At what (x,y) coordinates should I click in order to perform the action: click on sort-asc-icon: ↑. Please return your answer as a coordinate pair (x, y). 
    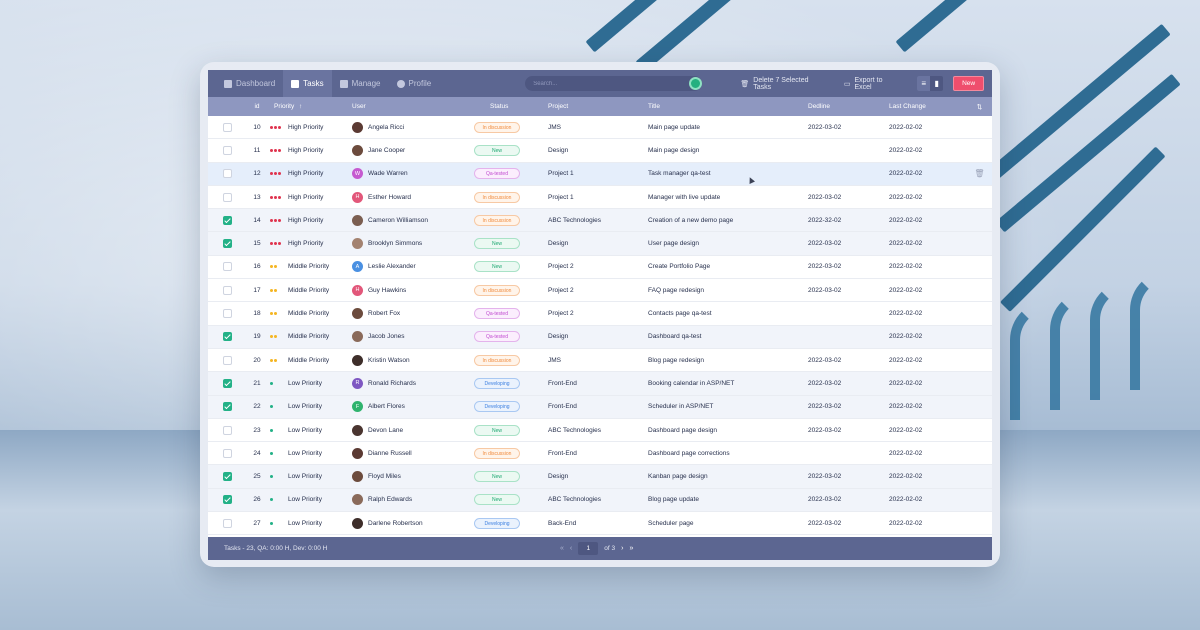
    Looking at the image, I should click on (301, 106).